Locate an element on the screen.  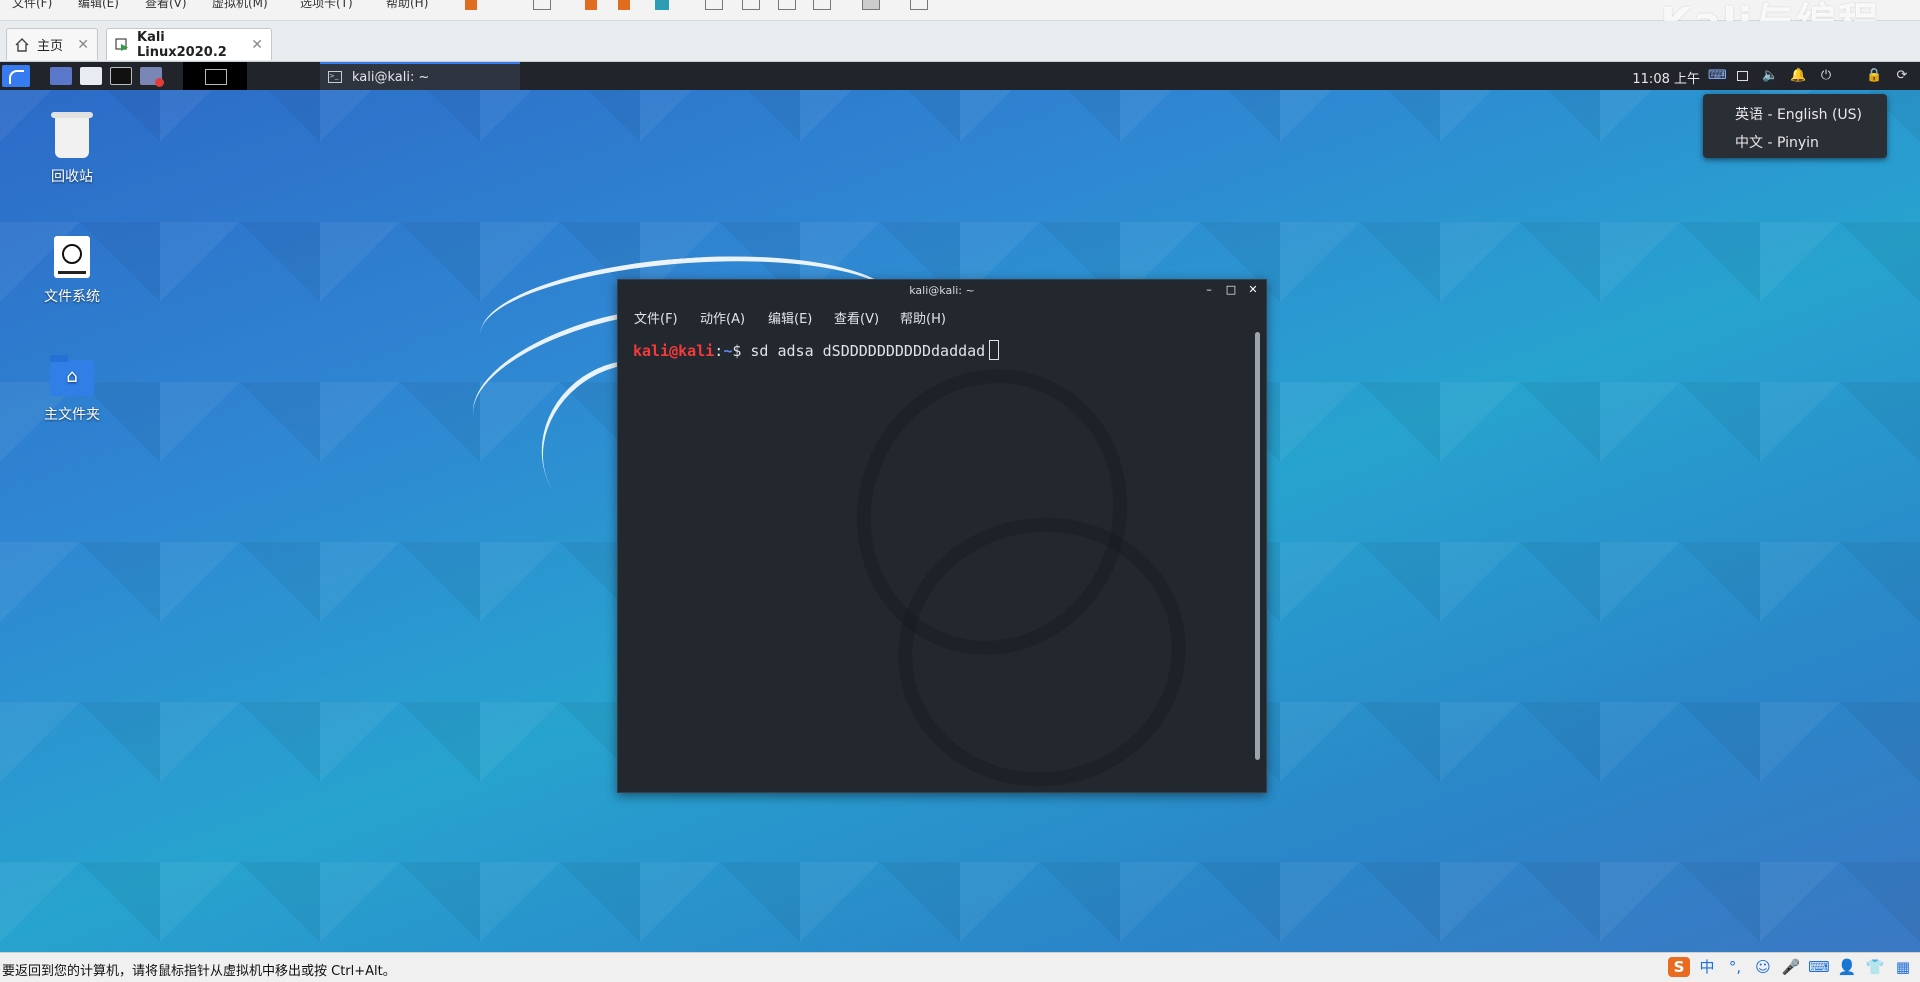
snapshot-manager-icon is located at coordinates (662, 5).